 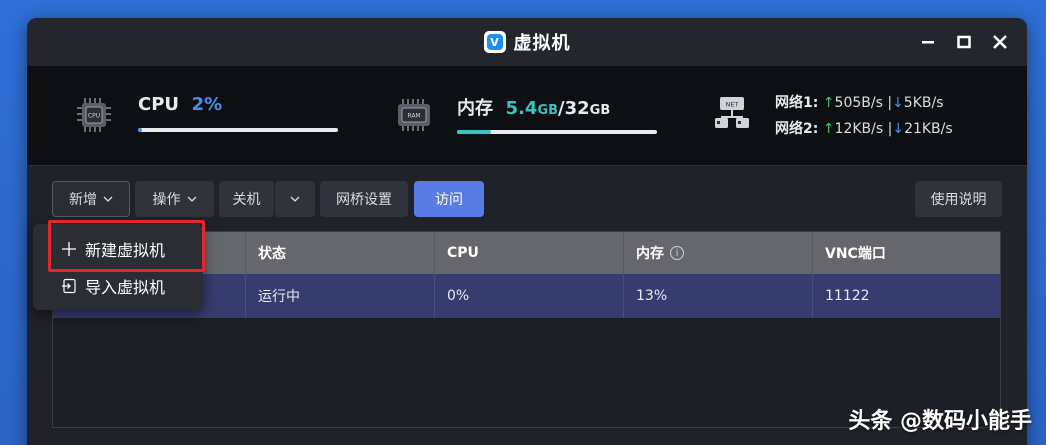 I want to click on toolbar: 新增 操作 关机 网桥设置 访问 使用说明, so click(x=527, y=199).